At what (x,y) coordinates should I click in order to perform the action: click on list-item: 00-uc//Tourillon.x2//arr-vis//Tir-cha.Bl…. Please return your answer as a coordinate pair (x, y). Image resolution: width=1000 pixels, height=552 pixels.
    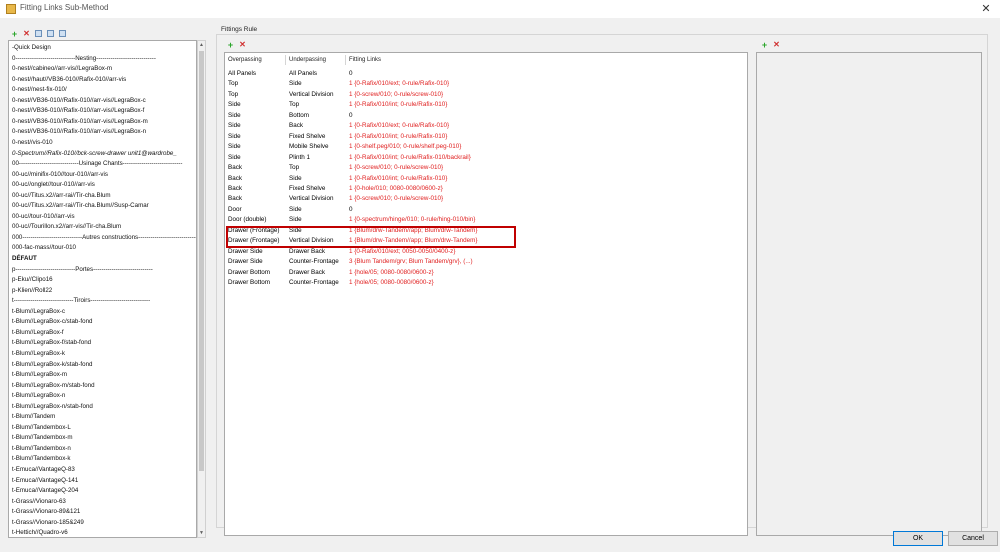
    Looking at the image, I should click on (66, 227).